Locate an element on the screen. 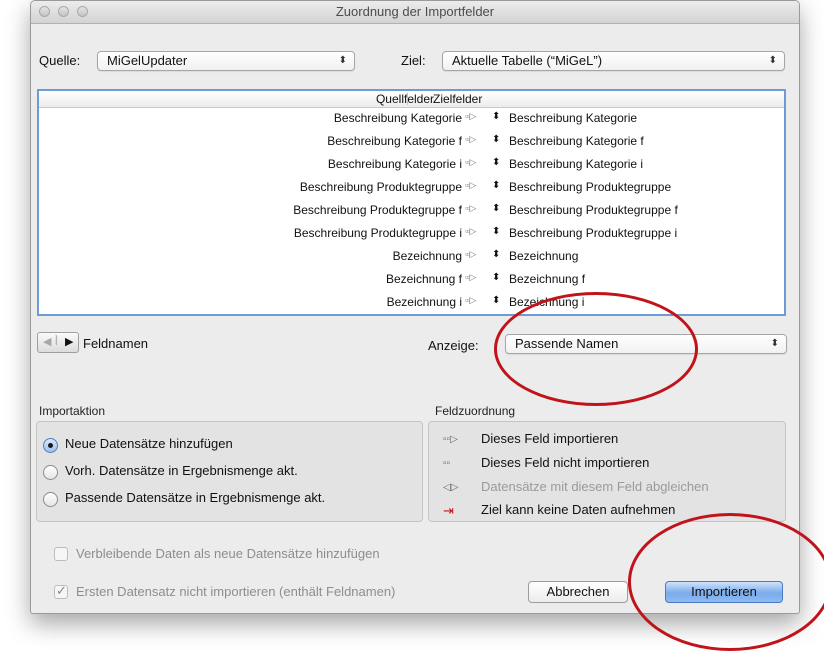 The height and width of the screenshot is (651, 824). import-button: Importieren is located at coordinates (724, 592).